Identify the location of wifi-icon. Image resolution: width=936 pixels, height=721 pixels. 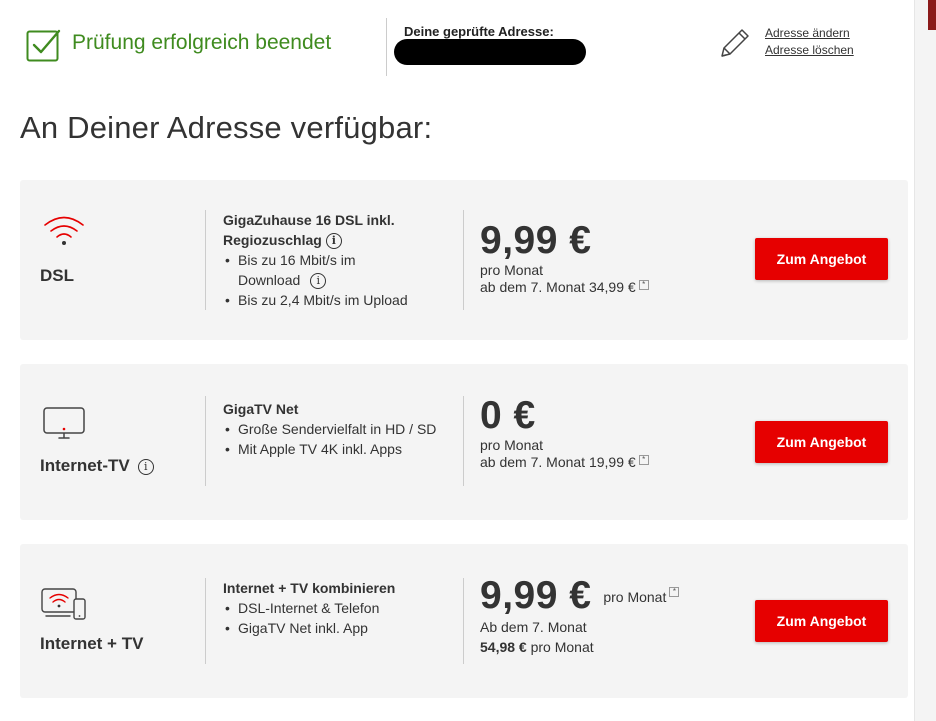
(64, 230).